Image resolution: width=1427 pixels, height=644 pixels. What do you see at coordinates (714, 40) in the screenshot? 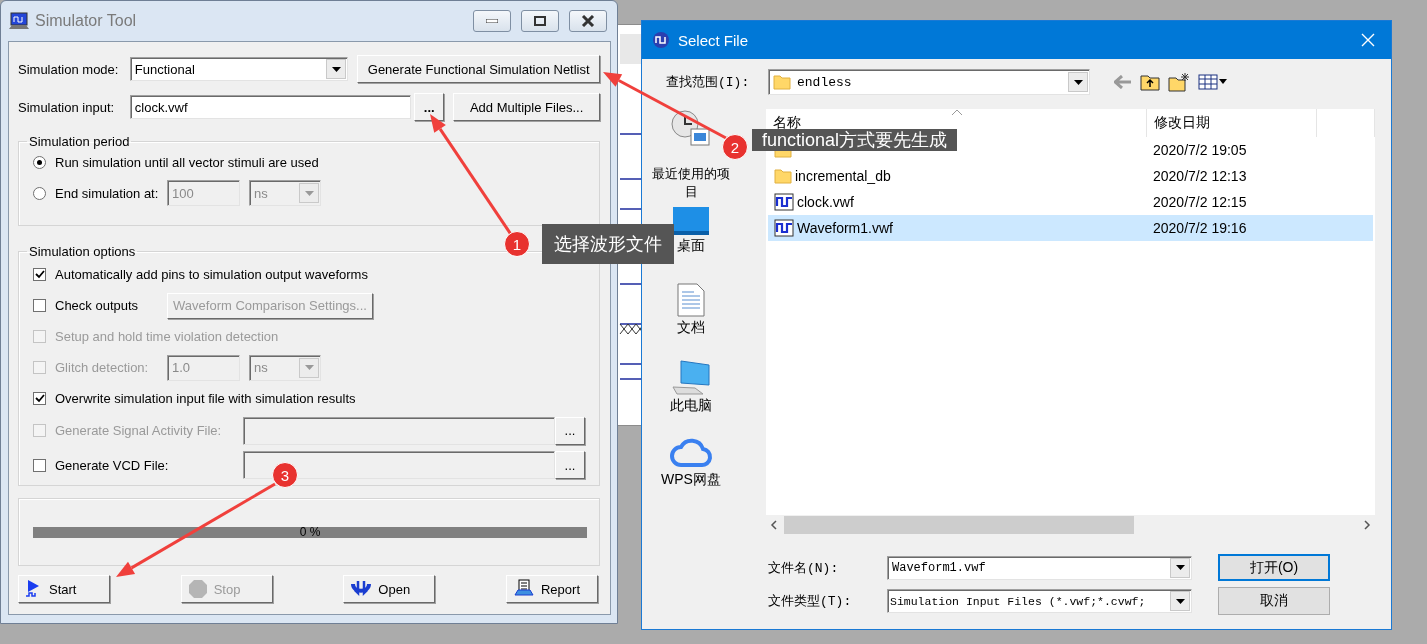
I see `dialog-title: Select File` at bounding box center [714, 40].